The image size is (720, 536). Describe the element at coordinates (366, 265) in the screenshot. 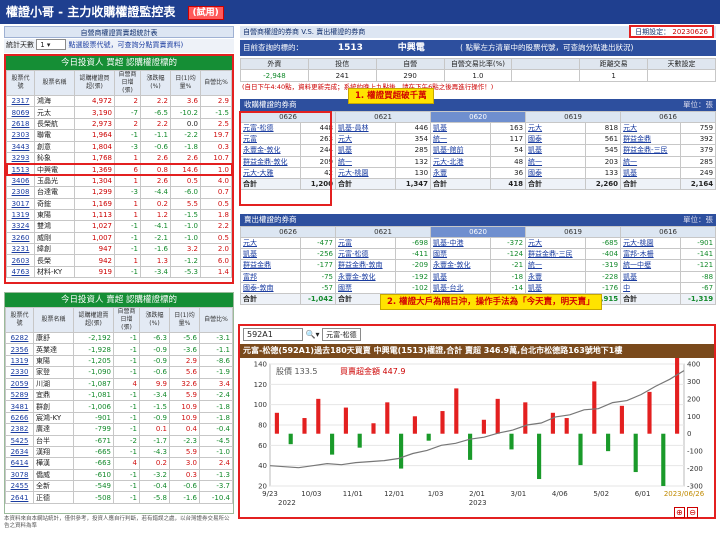

I see `broker-link: 群益金鼎-敦南` at that location.